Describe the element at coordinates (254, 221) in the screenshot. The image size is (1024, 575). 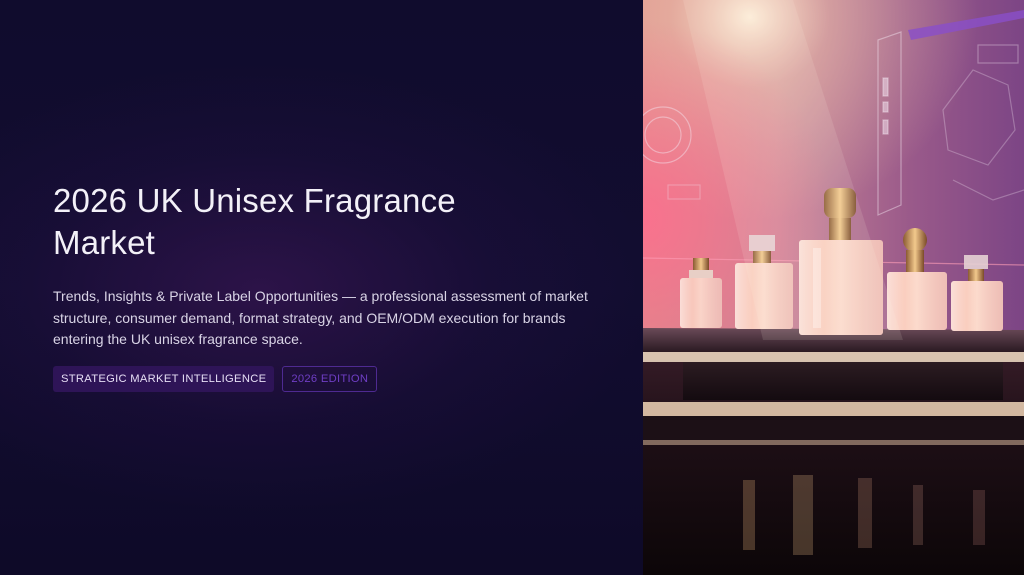
I see `slide-title: 2026 UK Unisex Fragrance Market` at that location.